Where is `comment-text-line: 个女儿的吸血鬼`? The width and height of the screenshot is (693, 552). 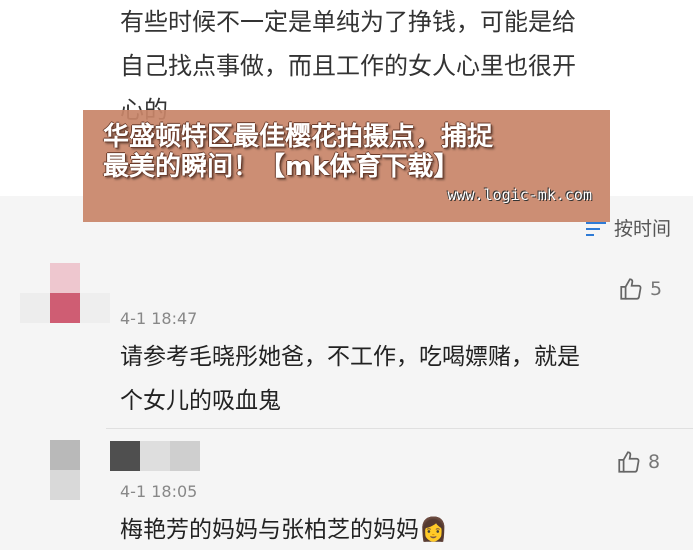 comment-text-line: 个女儿的吸血鬼 is located at coordinates (200, 401).